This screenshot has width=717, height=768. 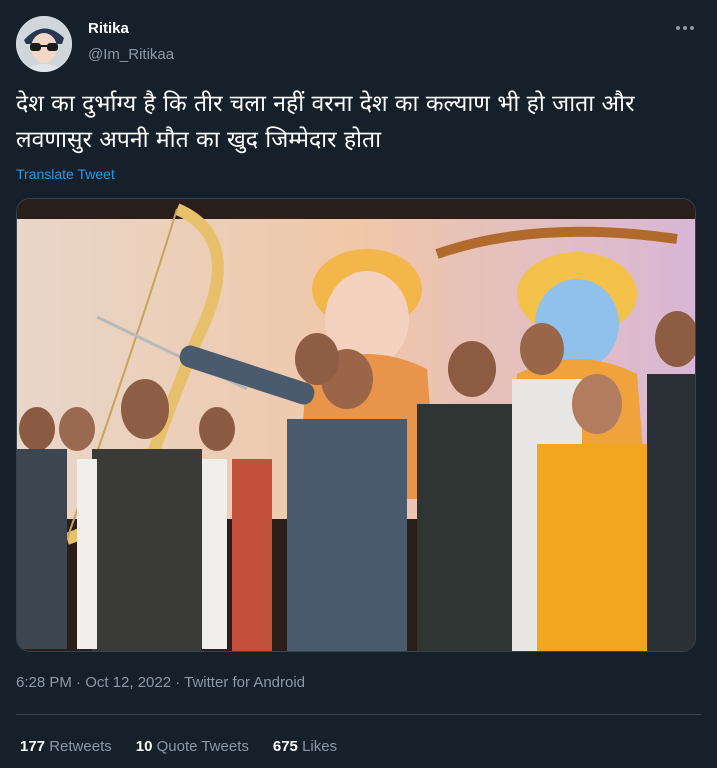 What do you see at coordinates (33, 746) in the screenshot?
I see `retweets-count: 177` at bounding box center [33, 746].